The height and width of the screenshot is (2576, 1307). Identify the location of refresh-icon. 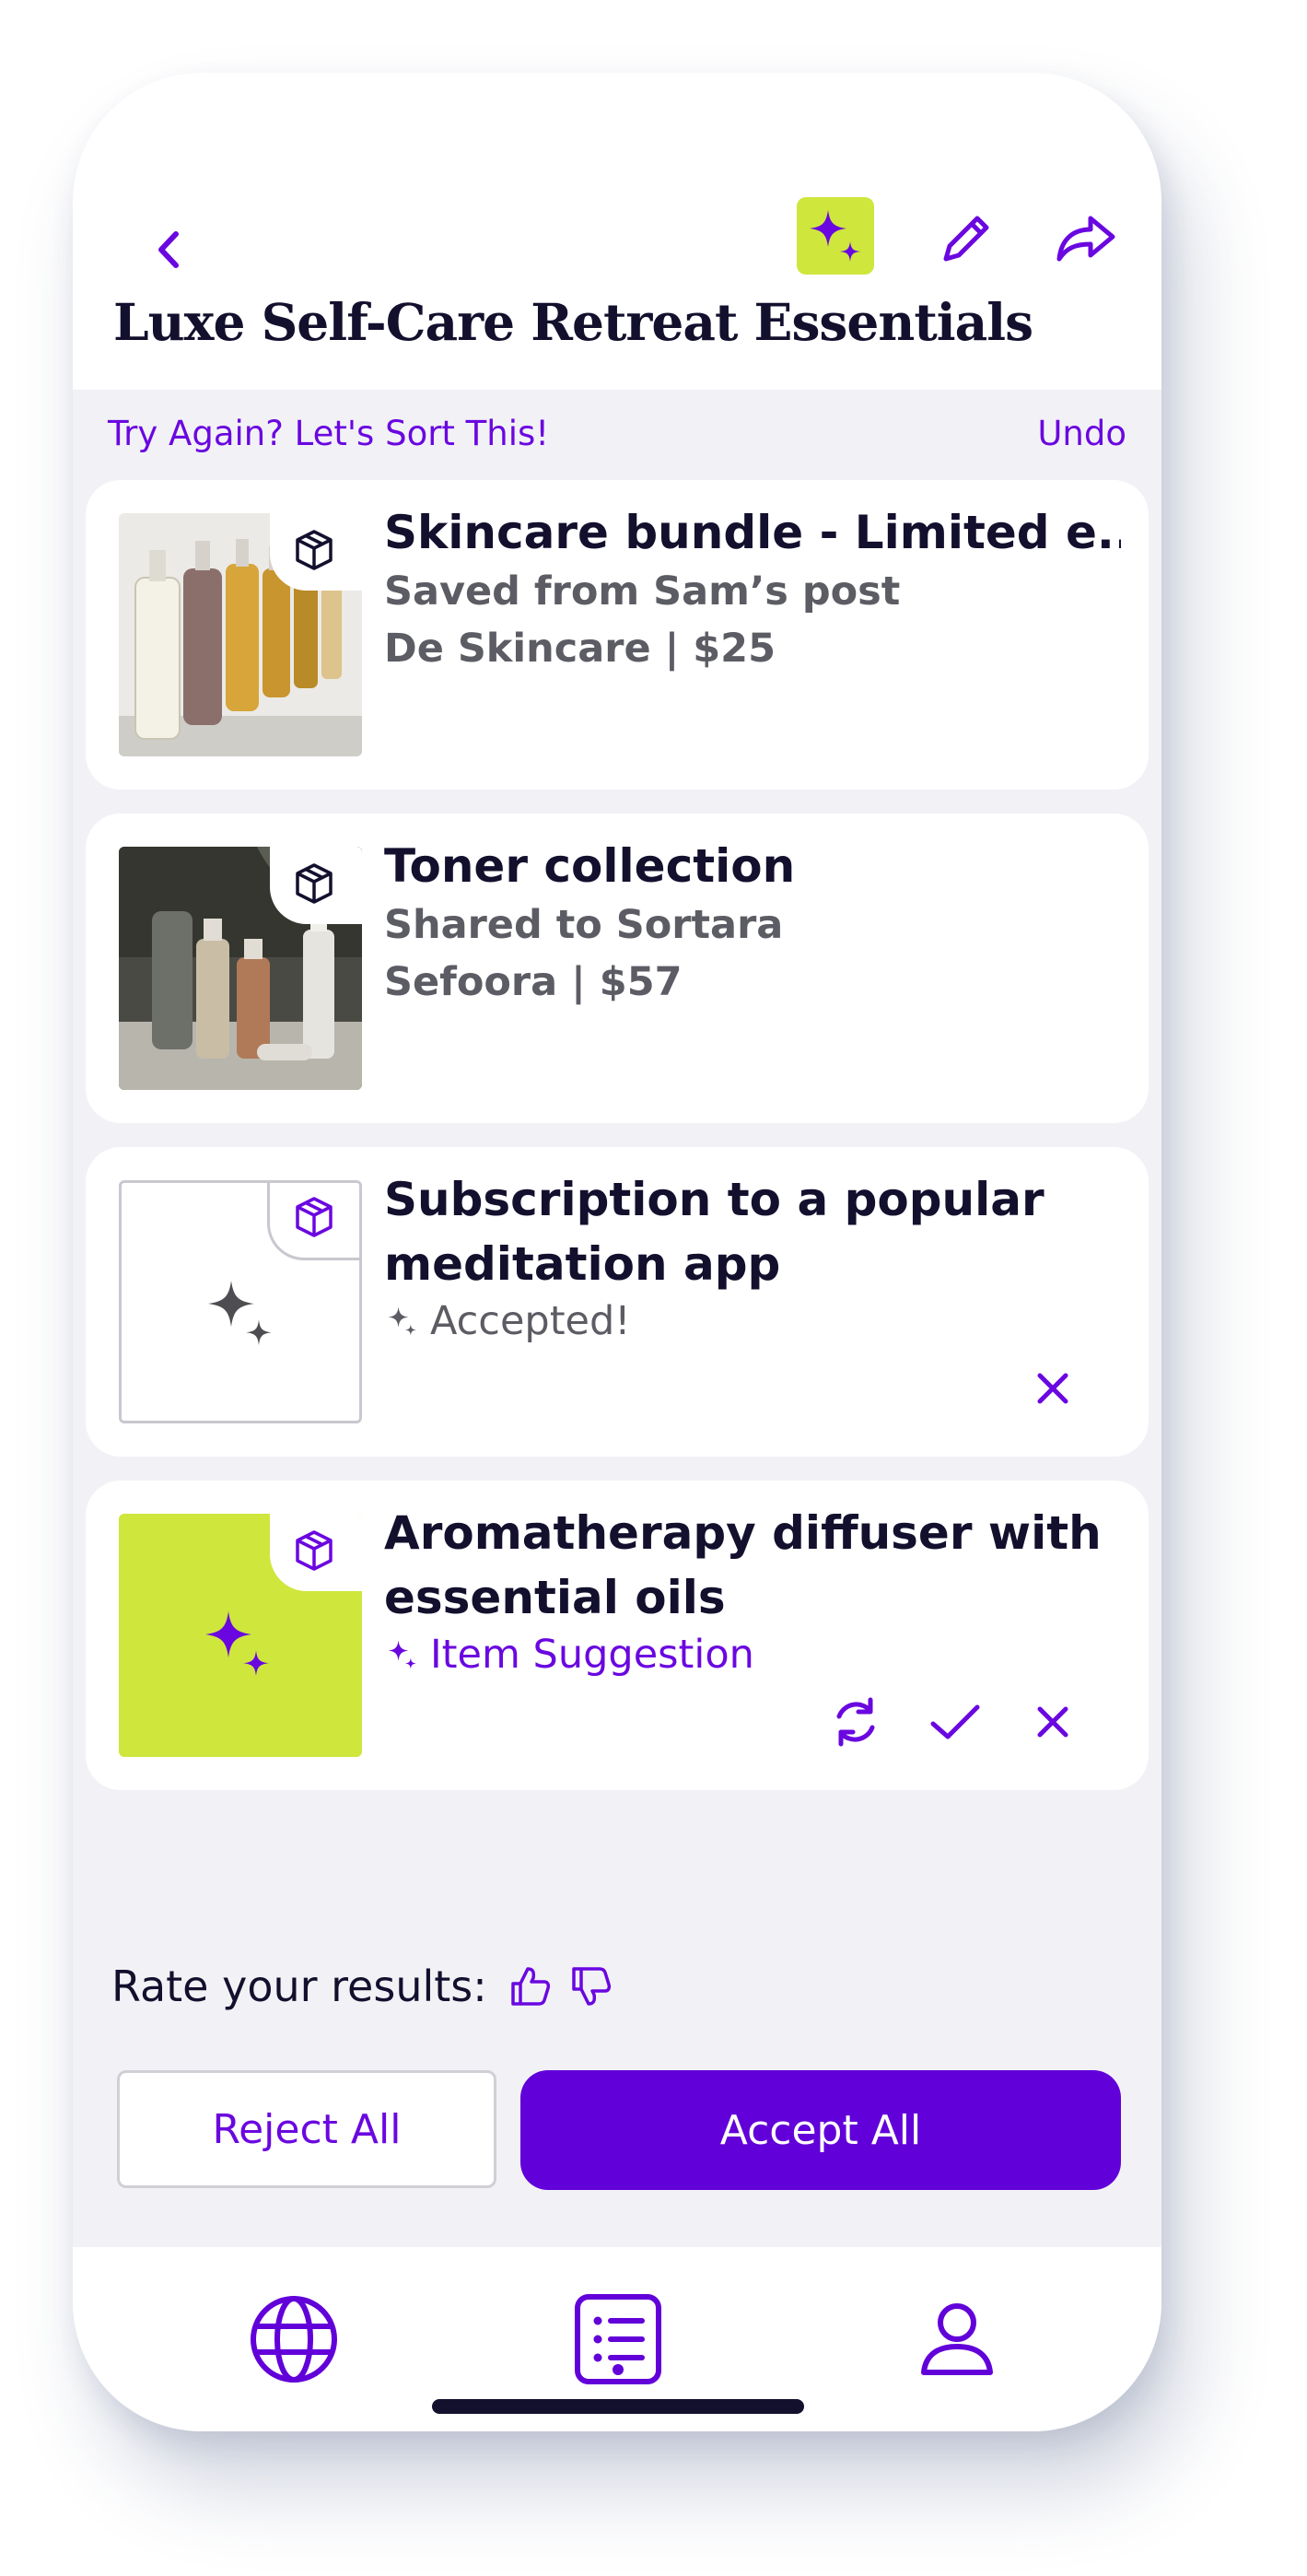
(855, 1722).